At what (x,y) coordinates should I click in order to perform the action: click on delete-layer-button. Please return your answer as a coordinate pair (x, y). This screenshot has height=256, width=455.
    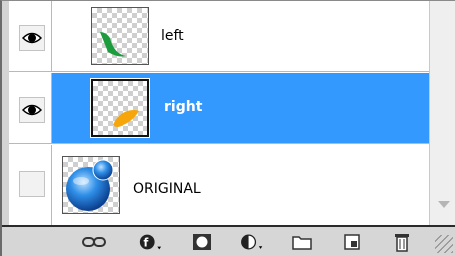
    Looking at the image, I should click on (402, 242).